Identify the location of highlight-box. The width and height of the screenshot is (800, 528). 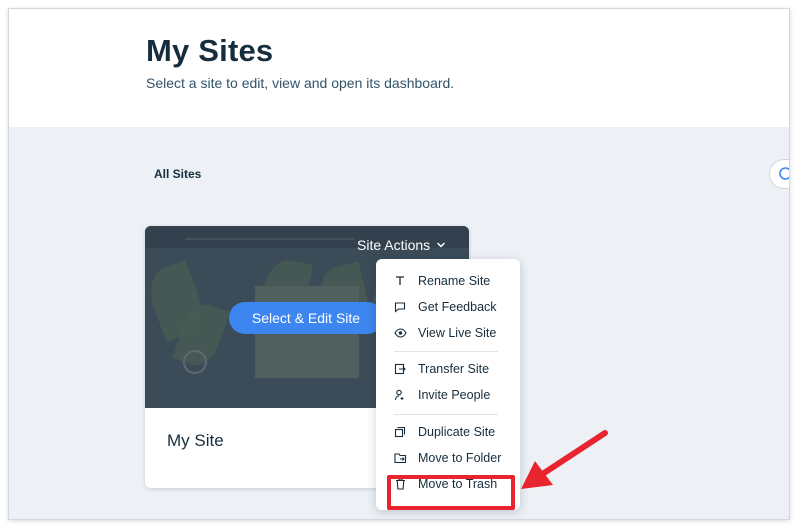
(451, 492).